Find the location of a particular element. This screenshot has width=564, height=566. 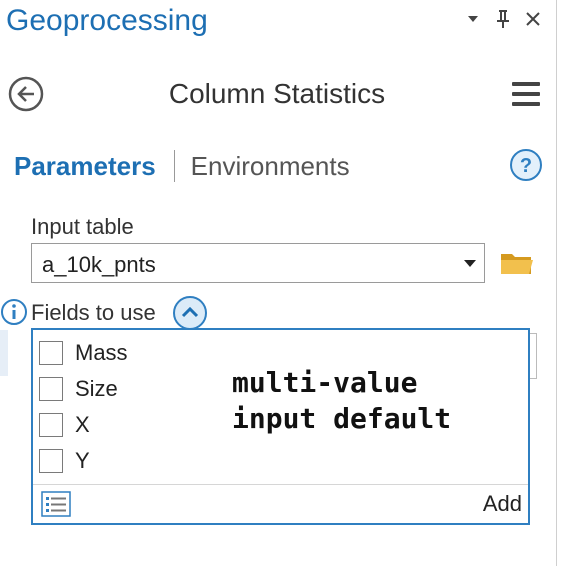

fields-to-use-label: Fields to use is located at coordinates (93, 312).